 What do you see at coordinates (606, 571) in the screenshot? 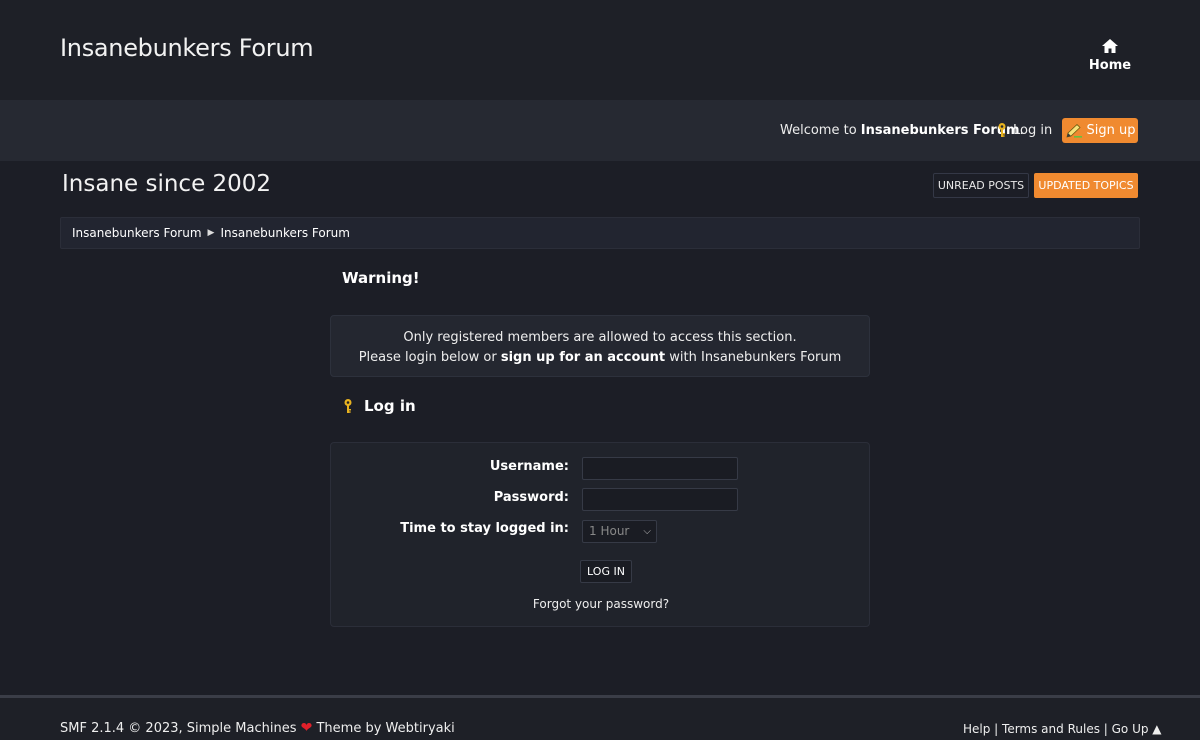
I see `login-submit-button: LOG IN` at bounding box center [606, 571].